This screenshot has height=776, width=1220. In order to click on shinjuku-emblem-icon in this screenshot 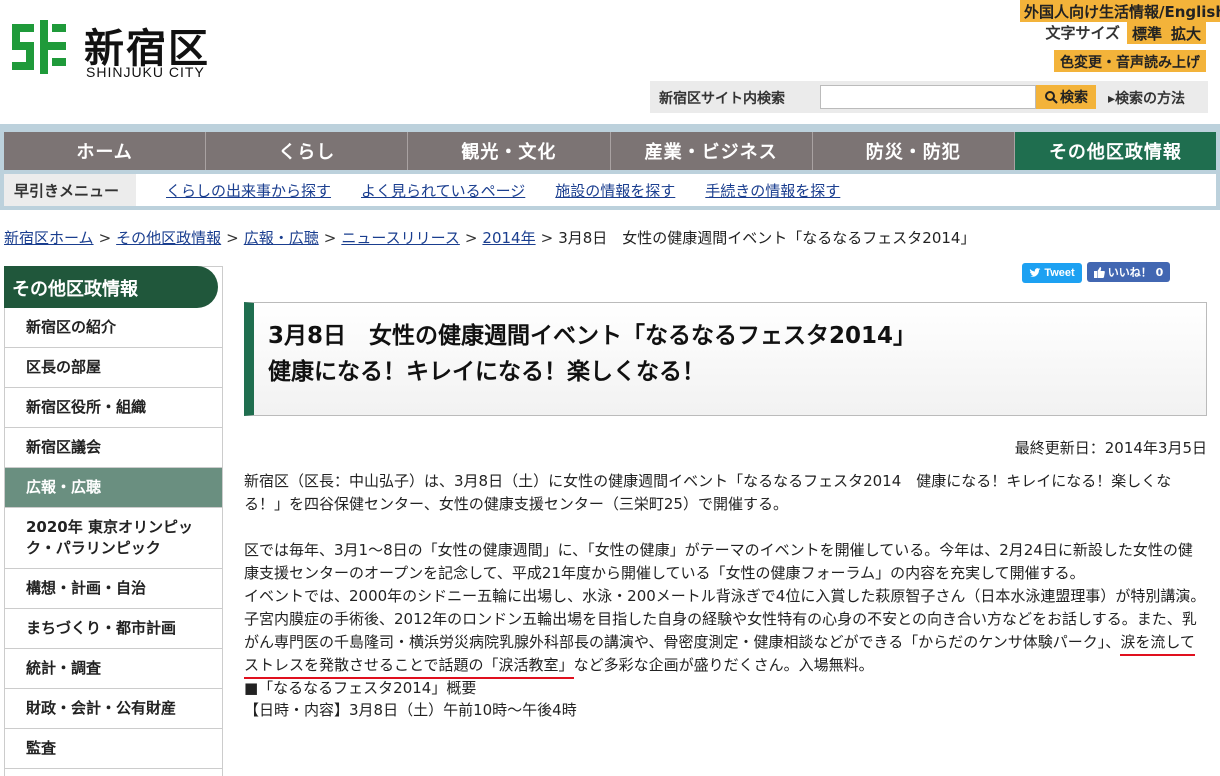, I will do `click(39, 47)`.